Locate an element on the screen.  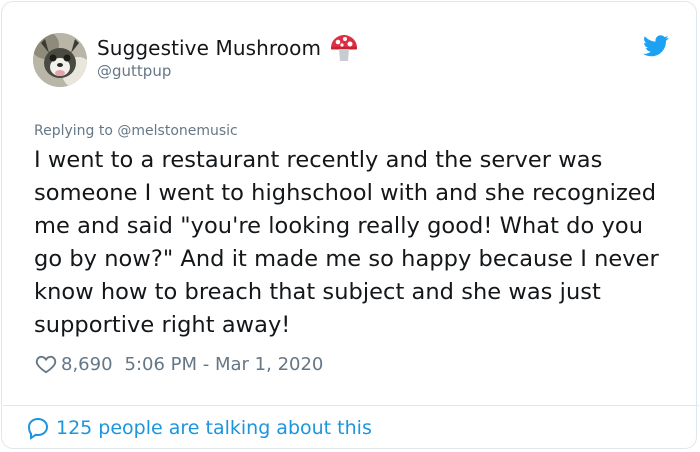
timestamp: 5:06 PM - Mar 1, 2020 is located at coordinates (224, 364).